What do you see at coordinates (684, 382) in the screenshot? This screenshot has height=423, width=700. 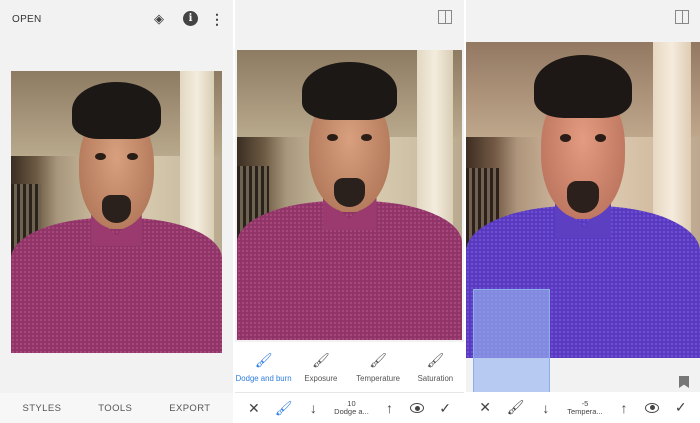 I see `bookmark-icon` at bounding box center [684, 382].